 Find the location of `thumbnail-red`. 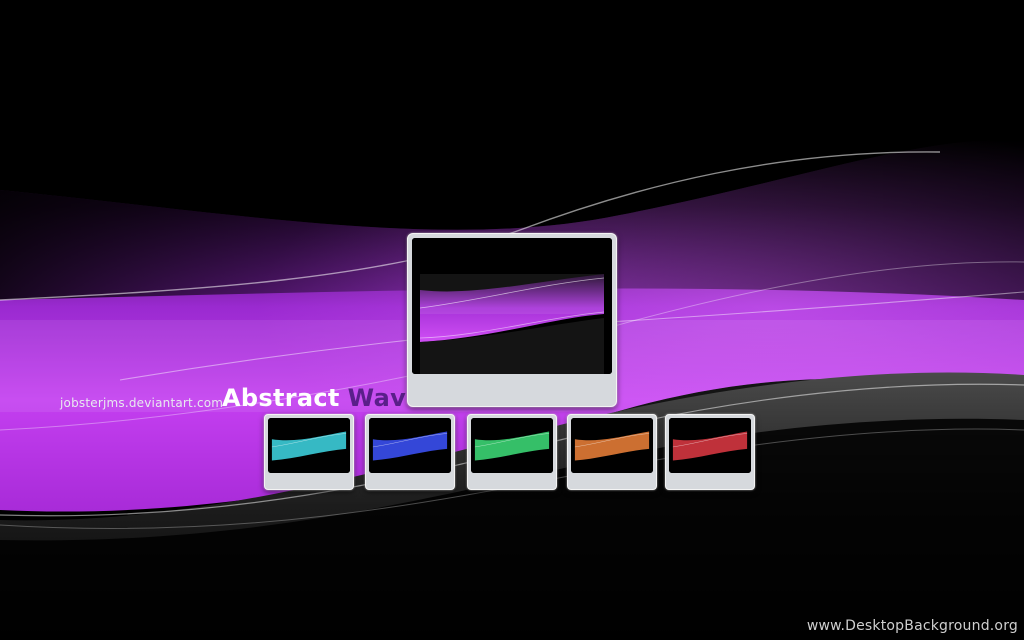

thumbnail-red is located at coordinates (710, 452).